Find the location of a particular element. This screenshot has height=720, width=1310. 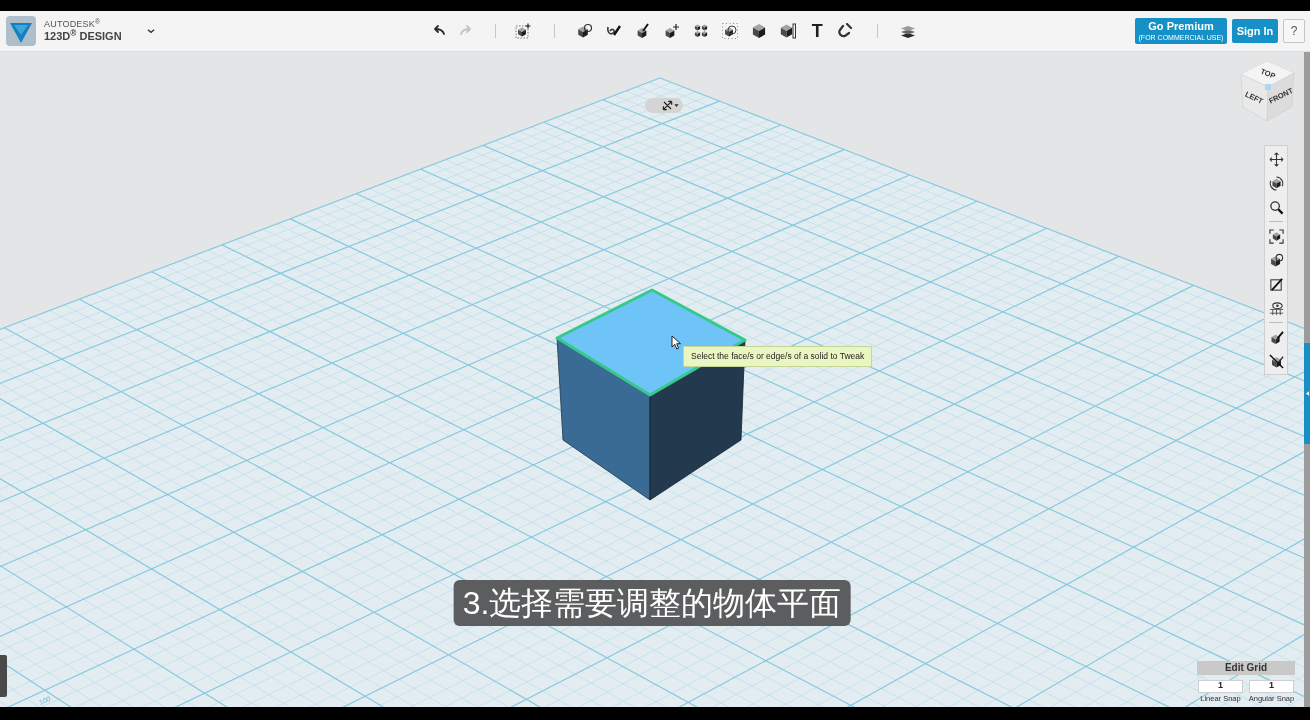

pencil-square-icon is located at coordinates (1276, 284).